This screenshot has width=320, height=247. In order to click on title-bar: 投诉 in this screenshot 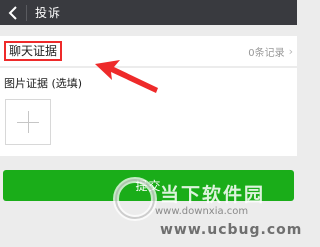, I will do `click(148, 12)`.